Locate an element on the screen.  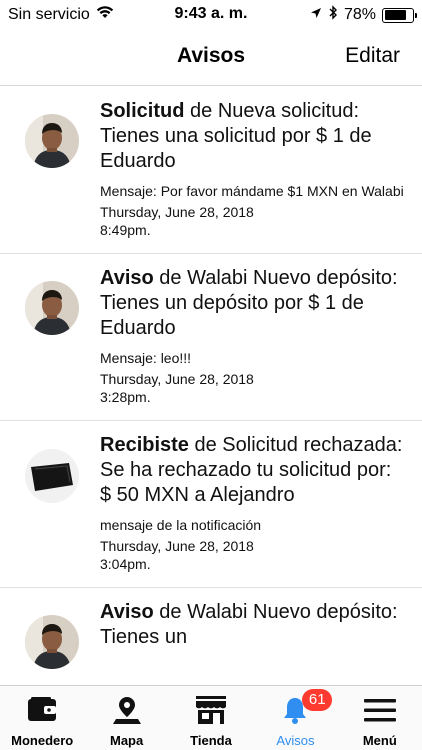
hamburger-menu-icon is located at coordinates (380, 710).